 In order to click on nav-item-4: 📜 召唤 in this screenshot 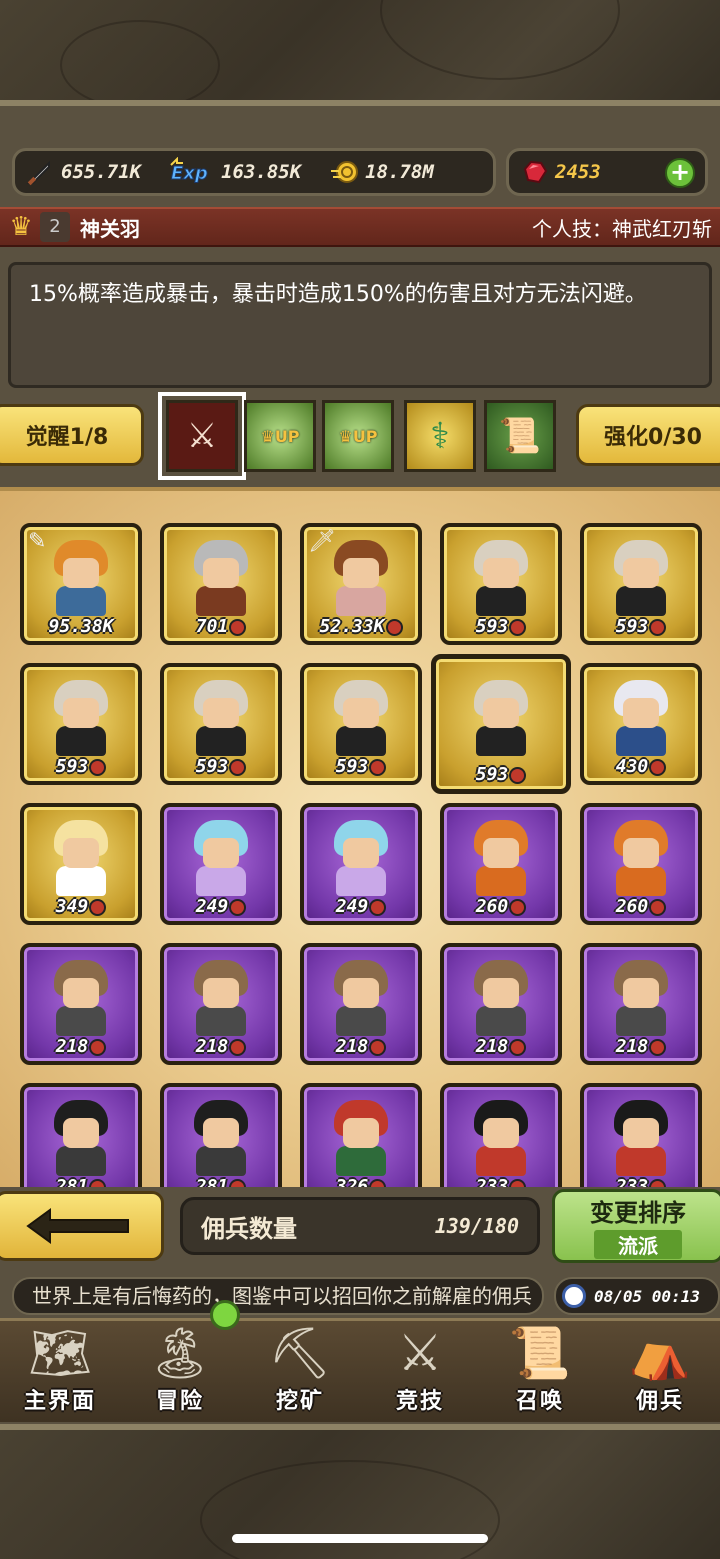, I will do `click(540, 1371)`.